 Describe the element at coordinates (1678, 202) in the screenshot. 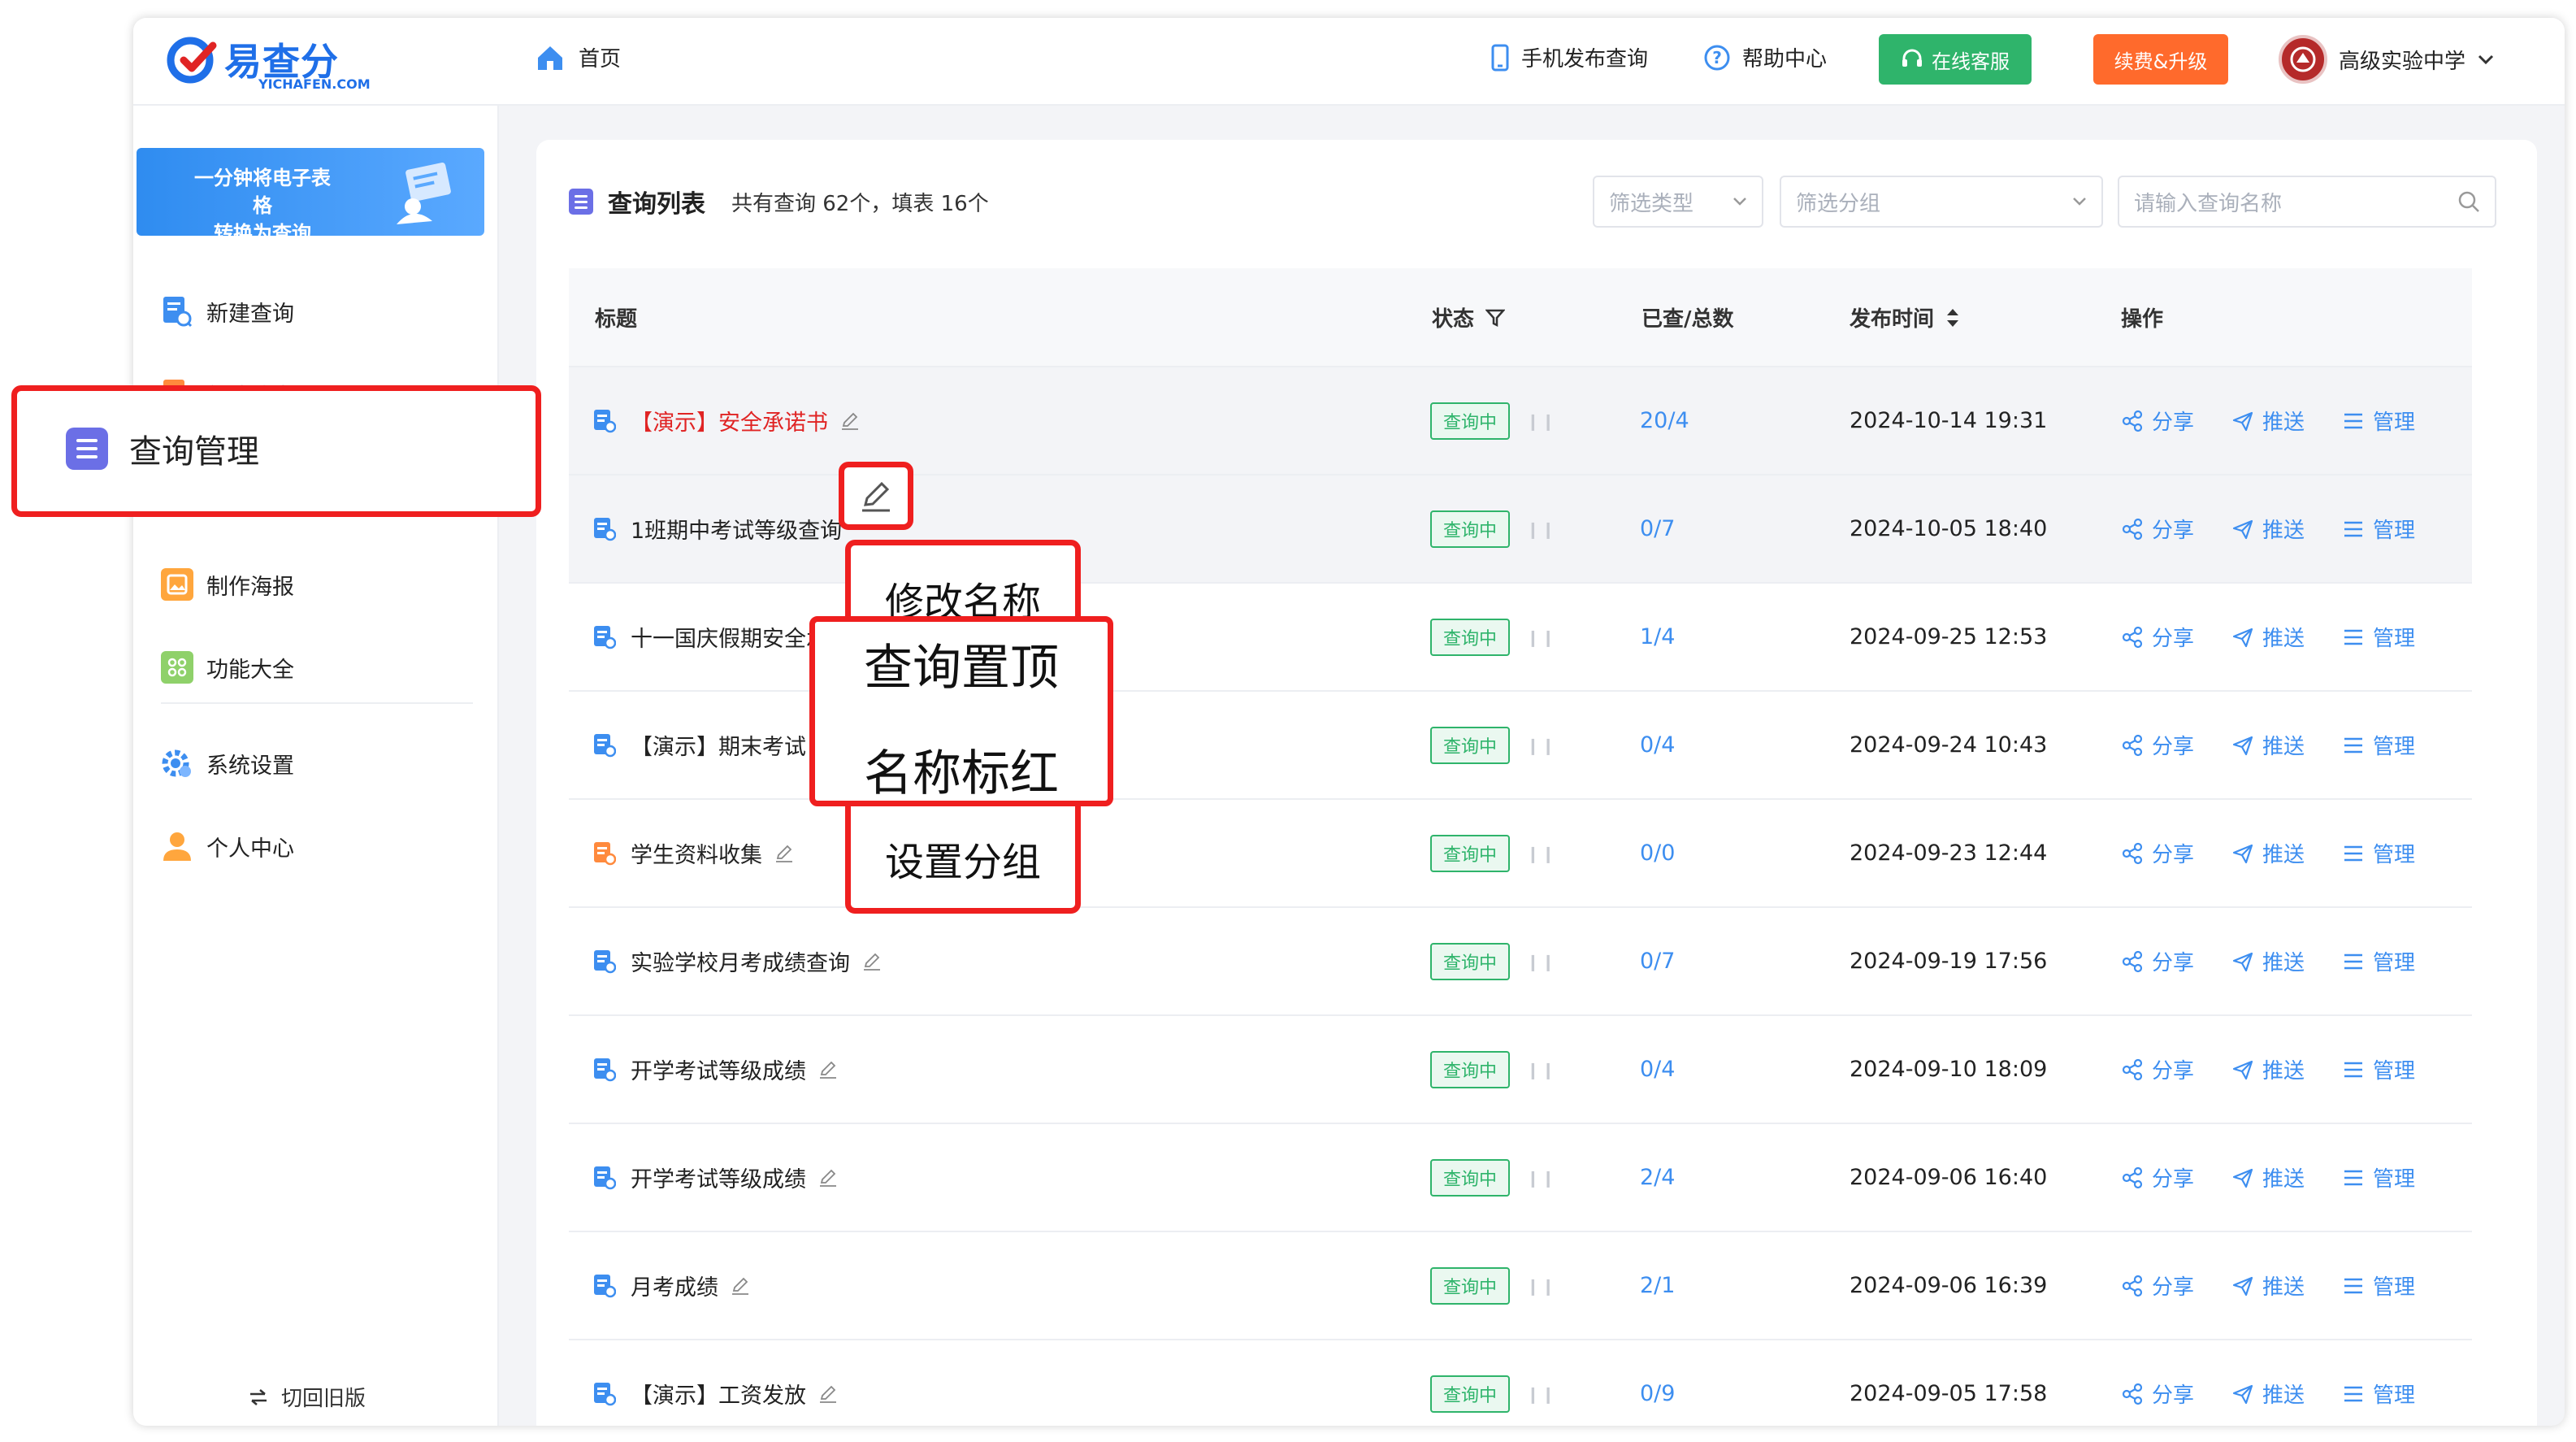

I see `filter-type-select: 筛选类型` at that location.